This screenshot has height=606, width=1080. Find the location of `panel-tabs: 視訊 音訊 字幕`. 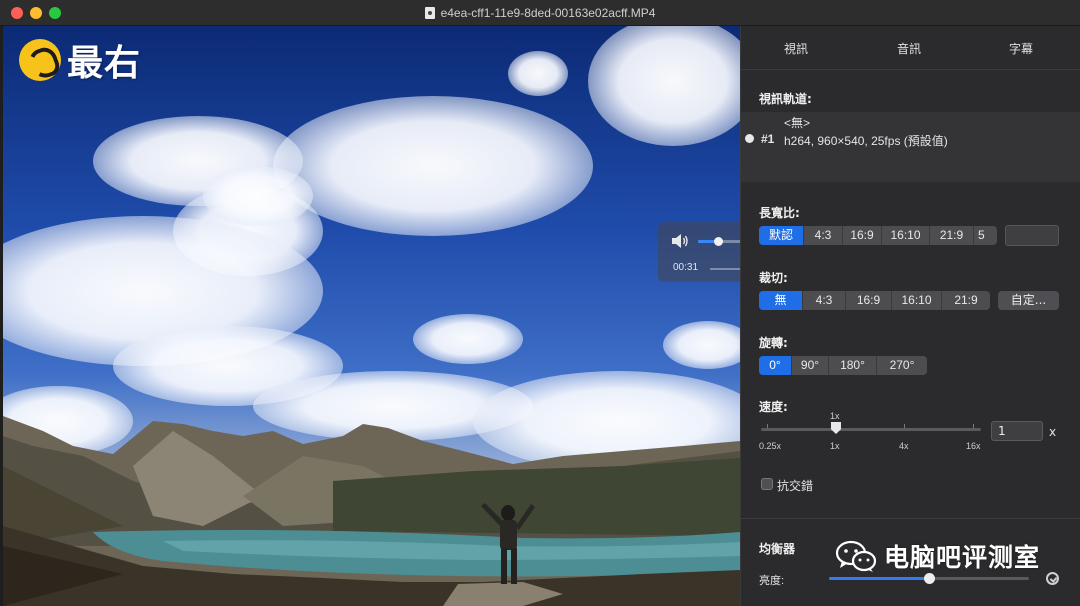

panel-tabs: 視訊 音訊 字幕 is located at coordinates (910, 48).